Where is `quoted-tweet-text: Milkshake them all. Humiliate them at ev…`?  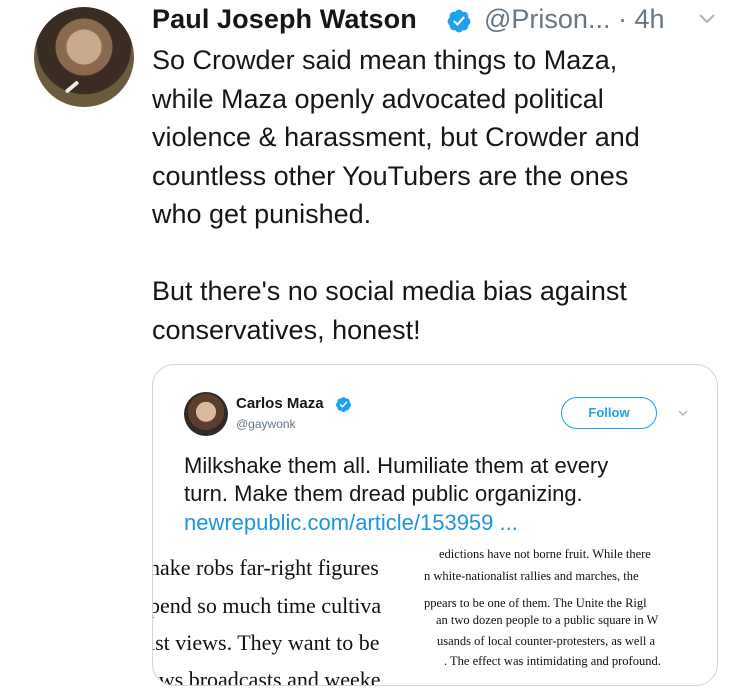 quoted-tweet-text: Milkshake them all. Humiliate them at ev… is located at coordinates (444, 480).